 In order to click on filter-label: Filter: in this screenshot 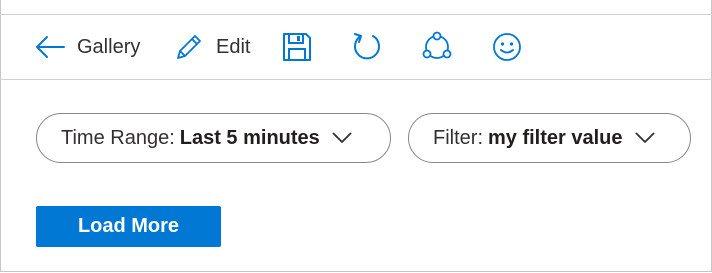, I will do `click(458, 137)`.